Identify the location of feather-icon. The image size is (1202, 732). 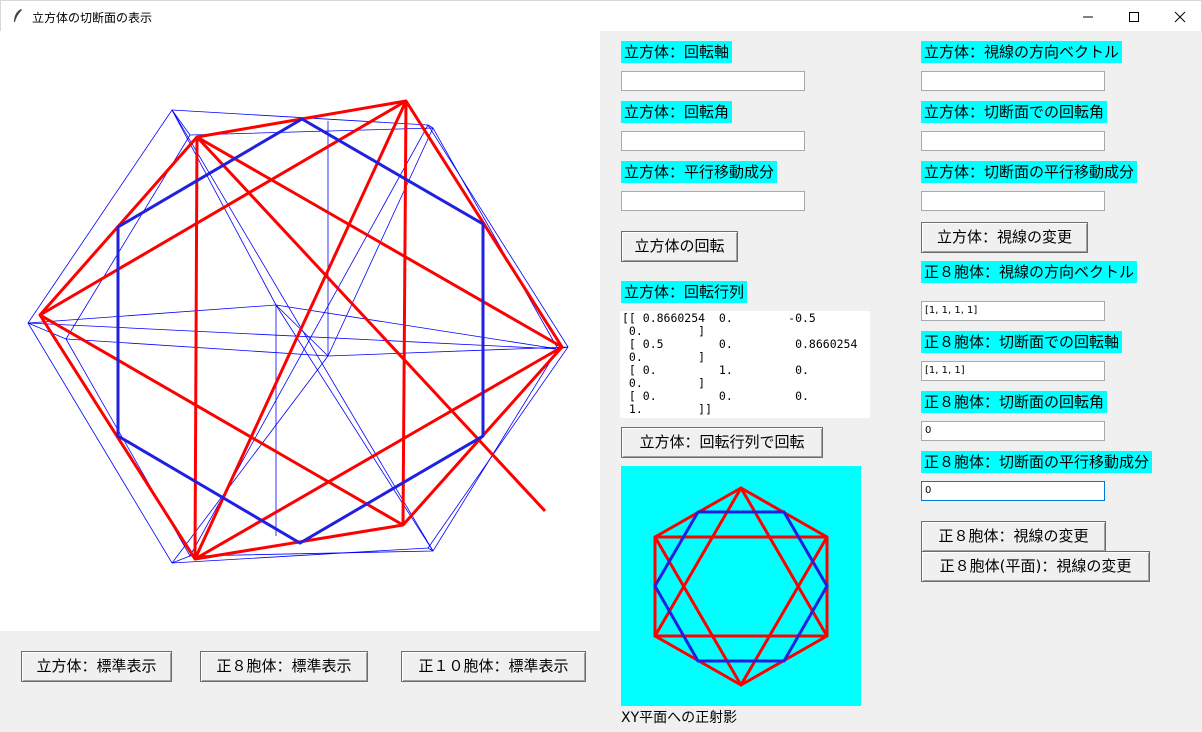
(18, 16).